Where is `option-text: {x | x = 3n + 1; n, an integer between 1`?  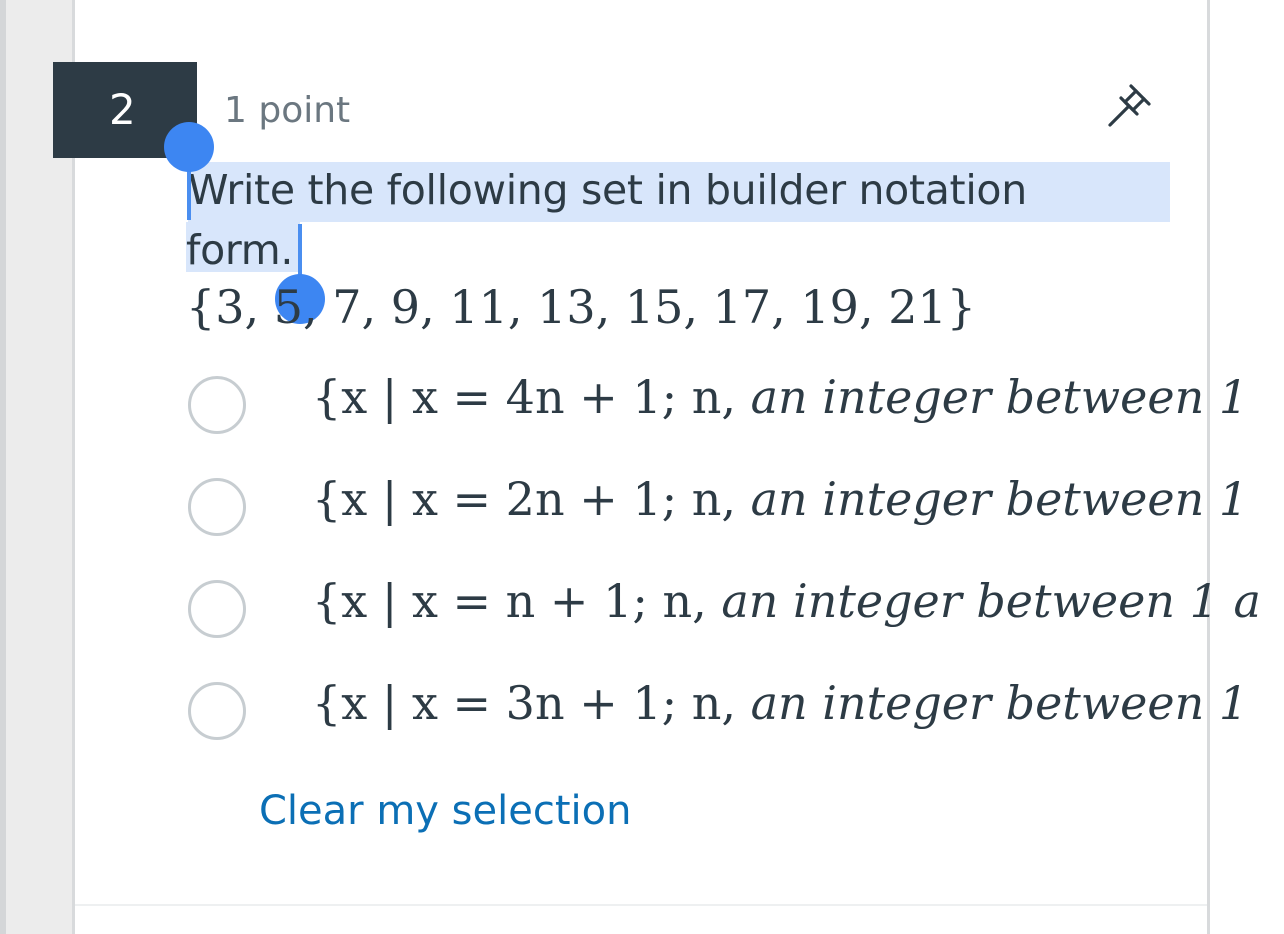 option-text: {x | x = 3n + 1; n, an integer between 1 is located at coordinates (780, 703).